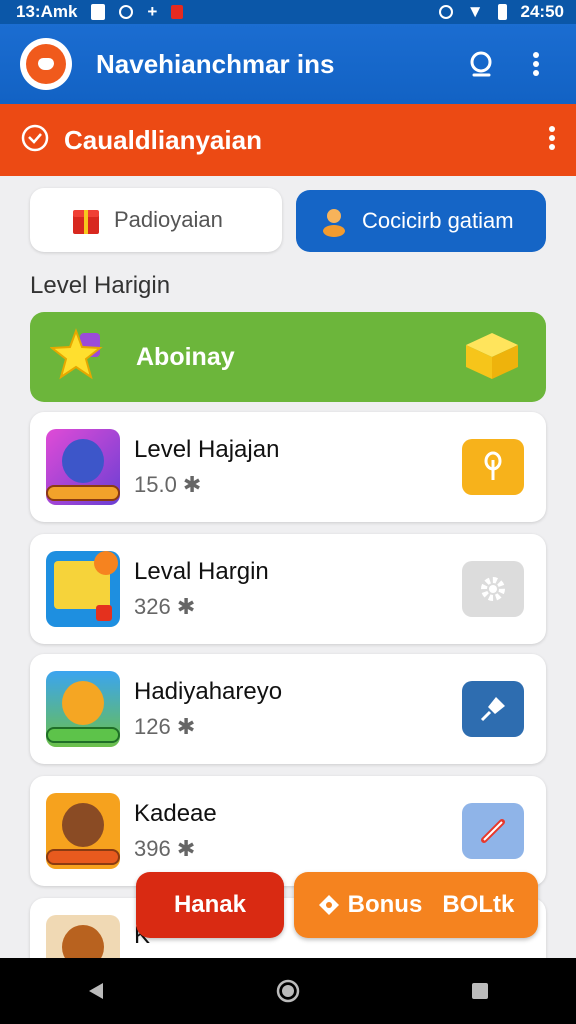 Image resolution: width=576 pixels, height=1024 pixels. I want to click on app-logo, so click(46, 64).